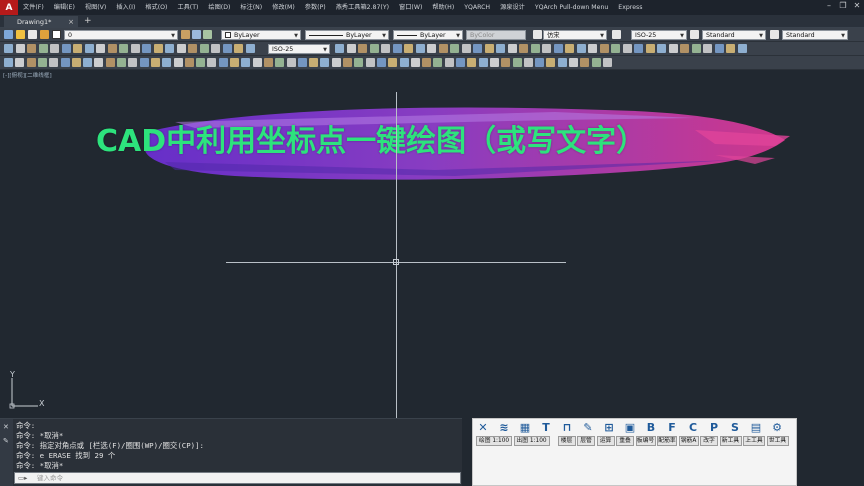  Describe the element at coordinates (756, 427) in the screenshot. I see `plugin-tool-icon: ▤` at that location.